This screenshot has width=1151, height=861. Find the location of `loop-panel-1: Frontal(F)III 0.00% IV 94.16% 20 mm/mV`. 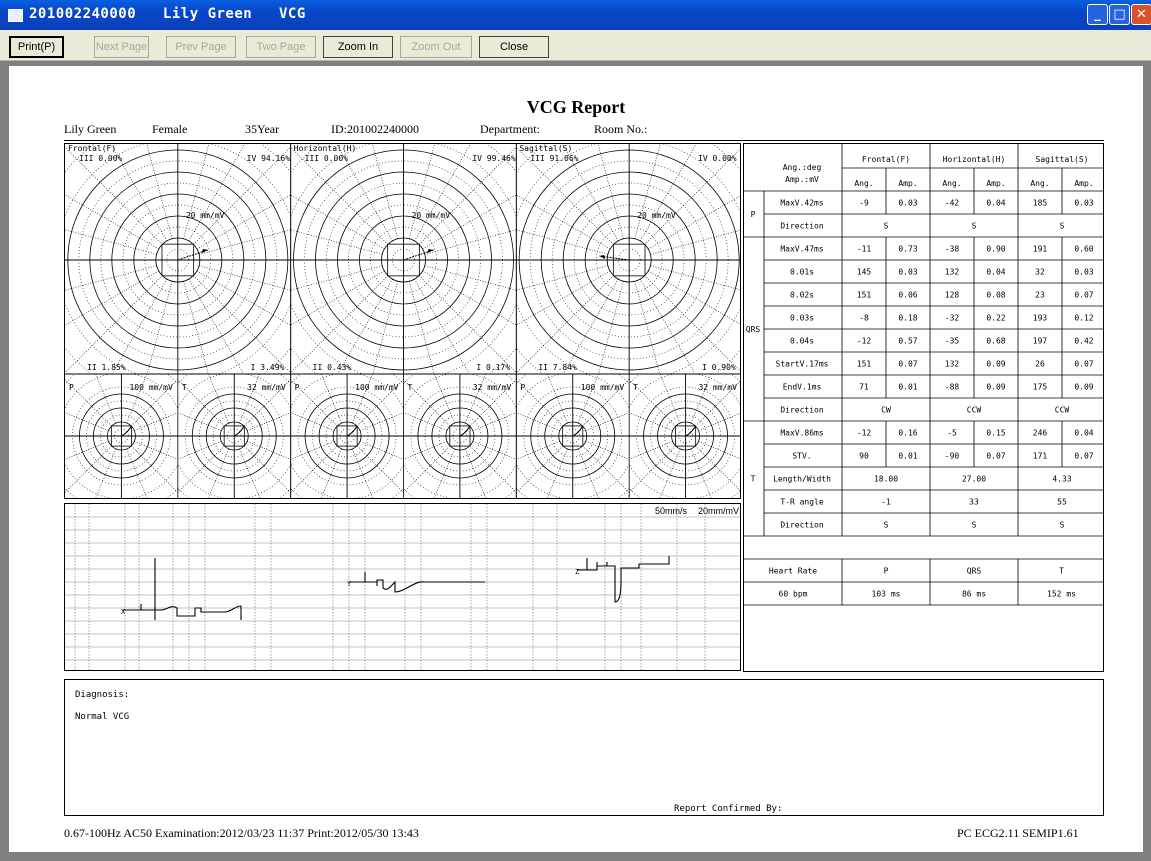

loop-panel-1: Frontal(F)III 0.00% IV 94.16% 20 mm/mV is located at coordinates (178, 259).